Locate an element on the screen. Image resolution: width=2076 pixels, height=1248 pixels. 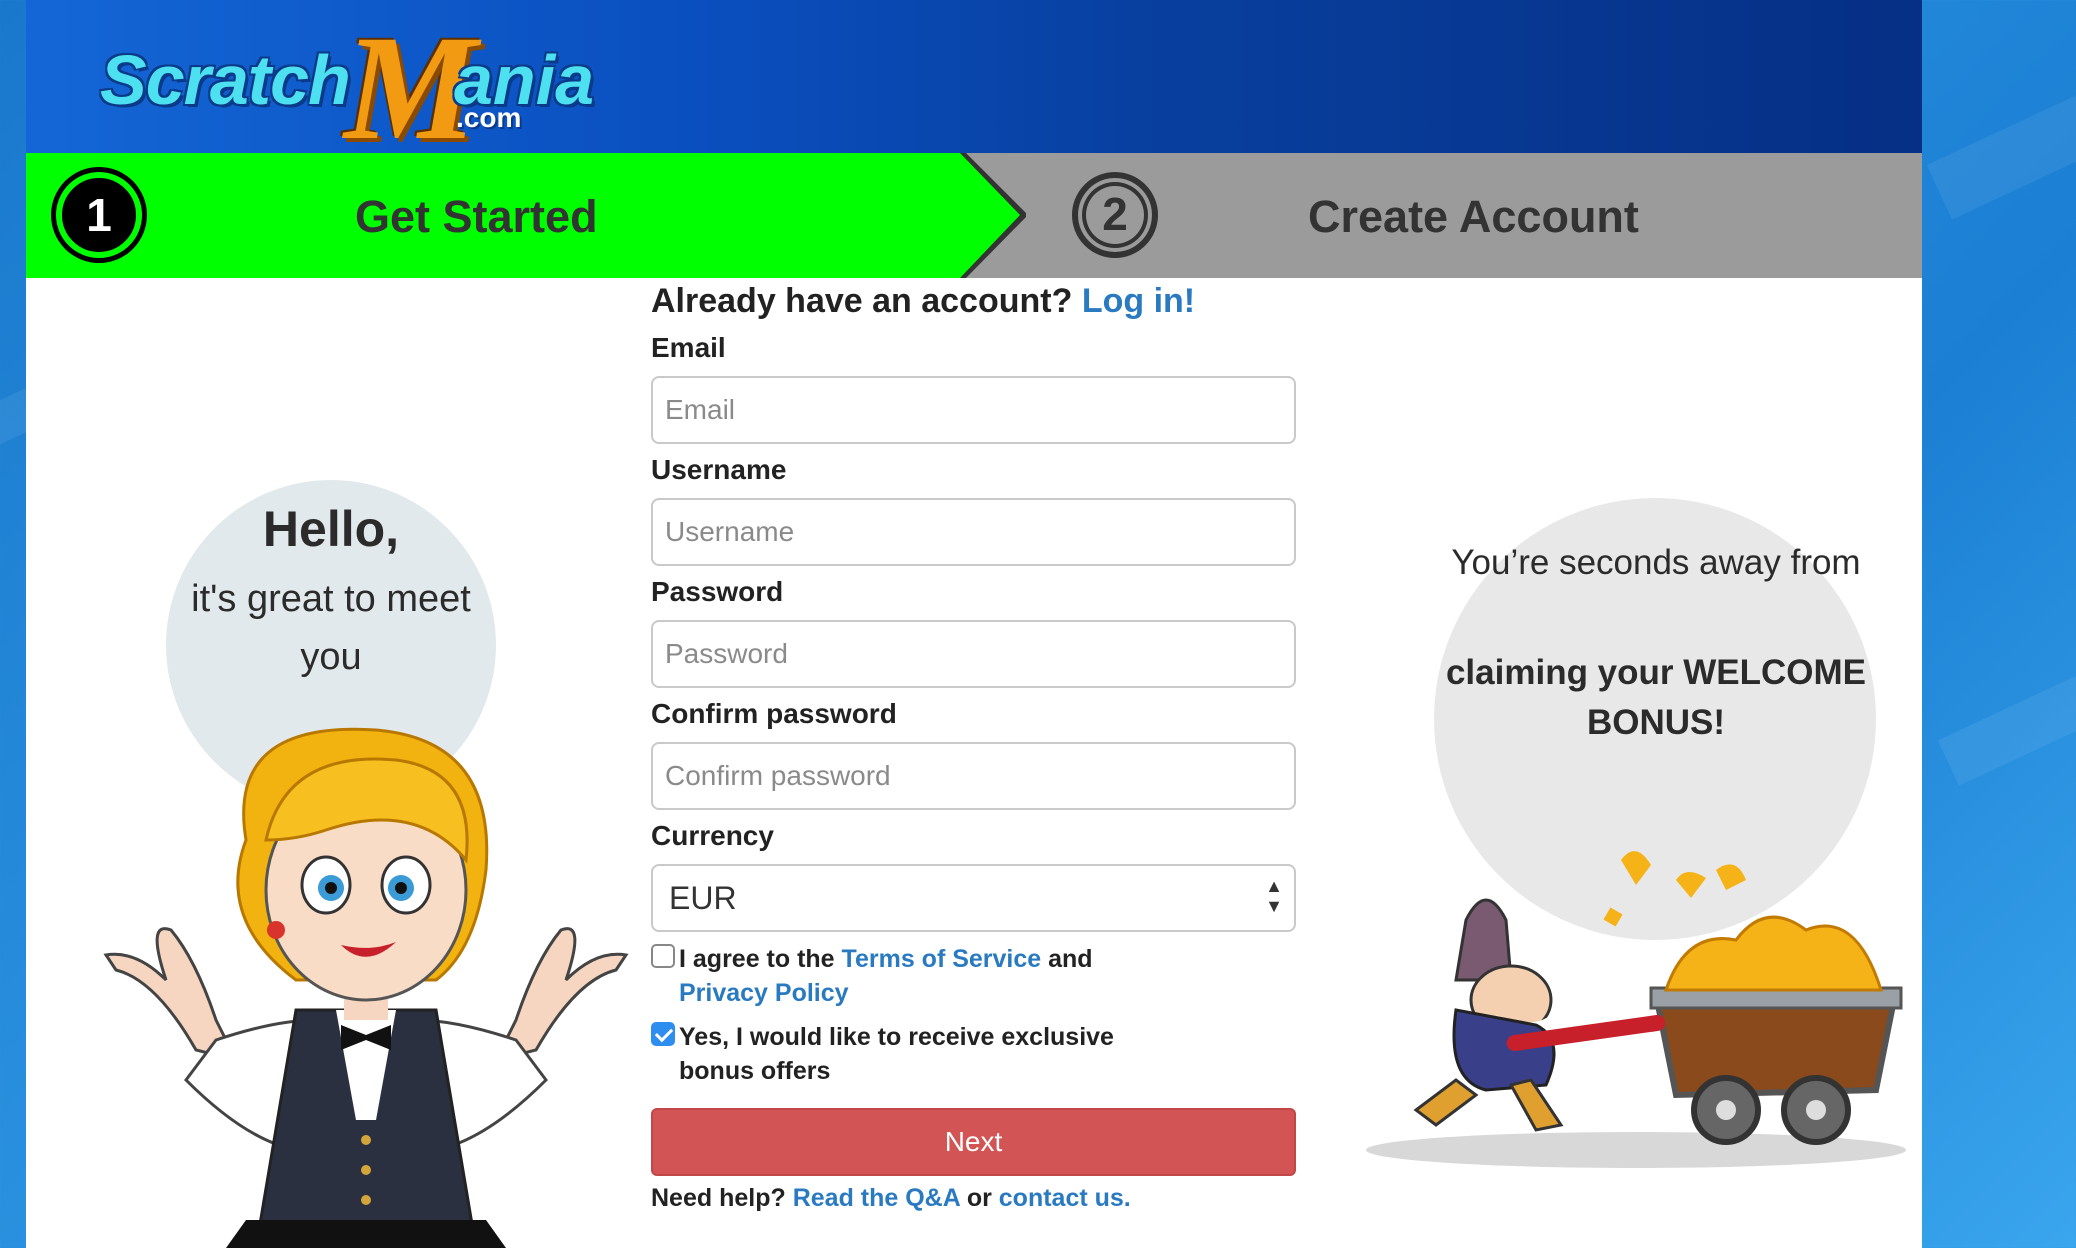
miner-gold-cart-icon is located at coordinates (1636, 1009).